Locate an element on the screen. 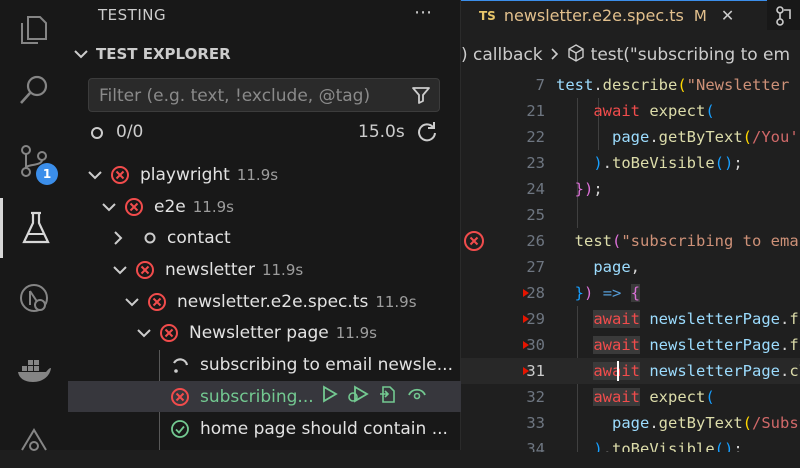 The image size is (800, 468). modified-indicator: M is located at coordinates (700, 15).